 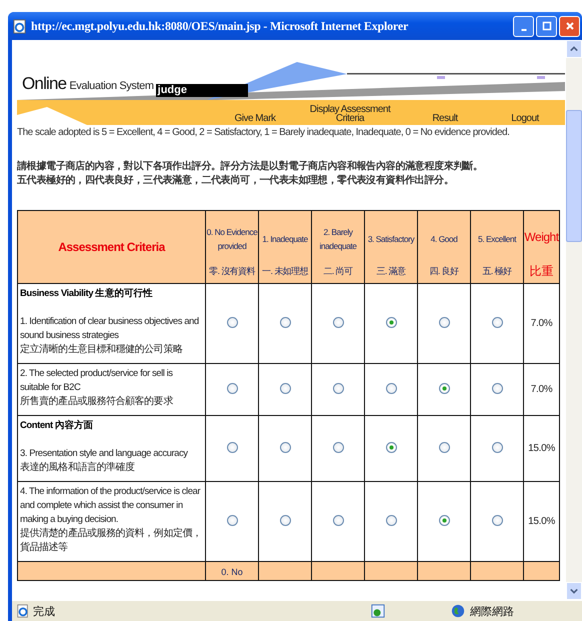 I want to click on close-icon, so click(x=569, y=26).